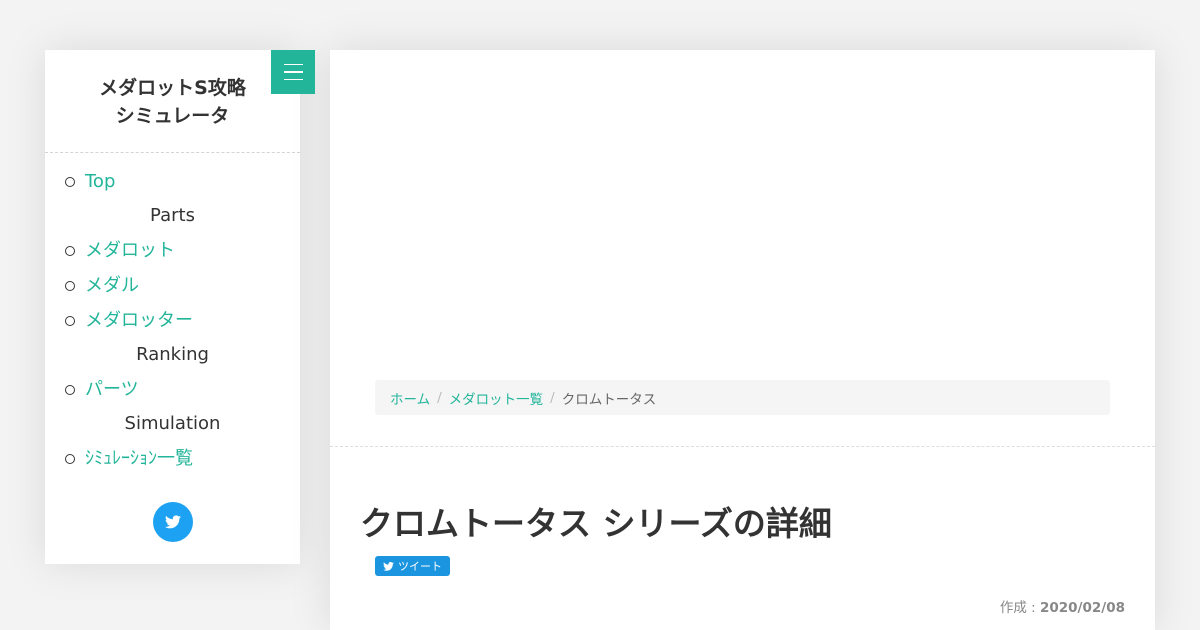 This screenshot has width=1200, height=630. I want to click on site-title: メダロットS攻略 シミュレータ, so click(172, 102).